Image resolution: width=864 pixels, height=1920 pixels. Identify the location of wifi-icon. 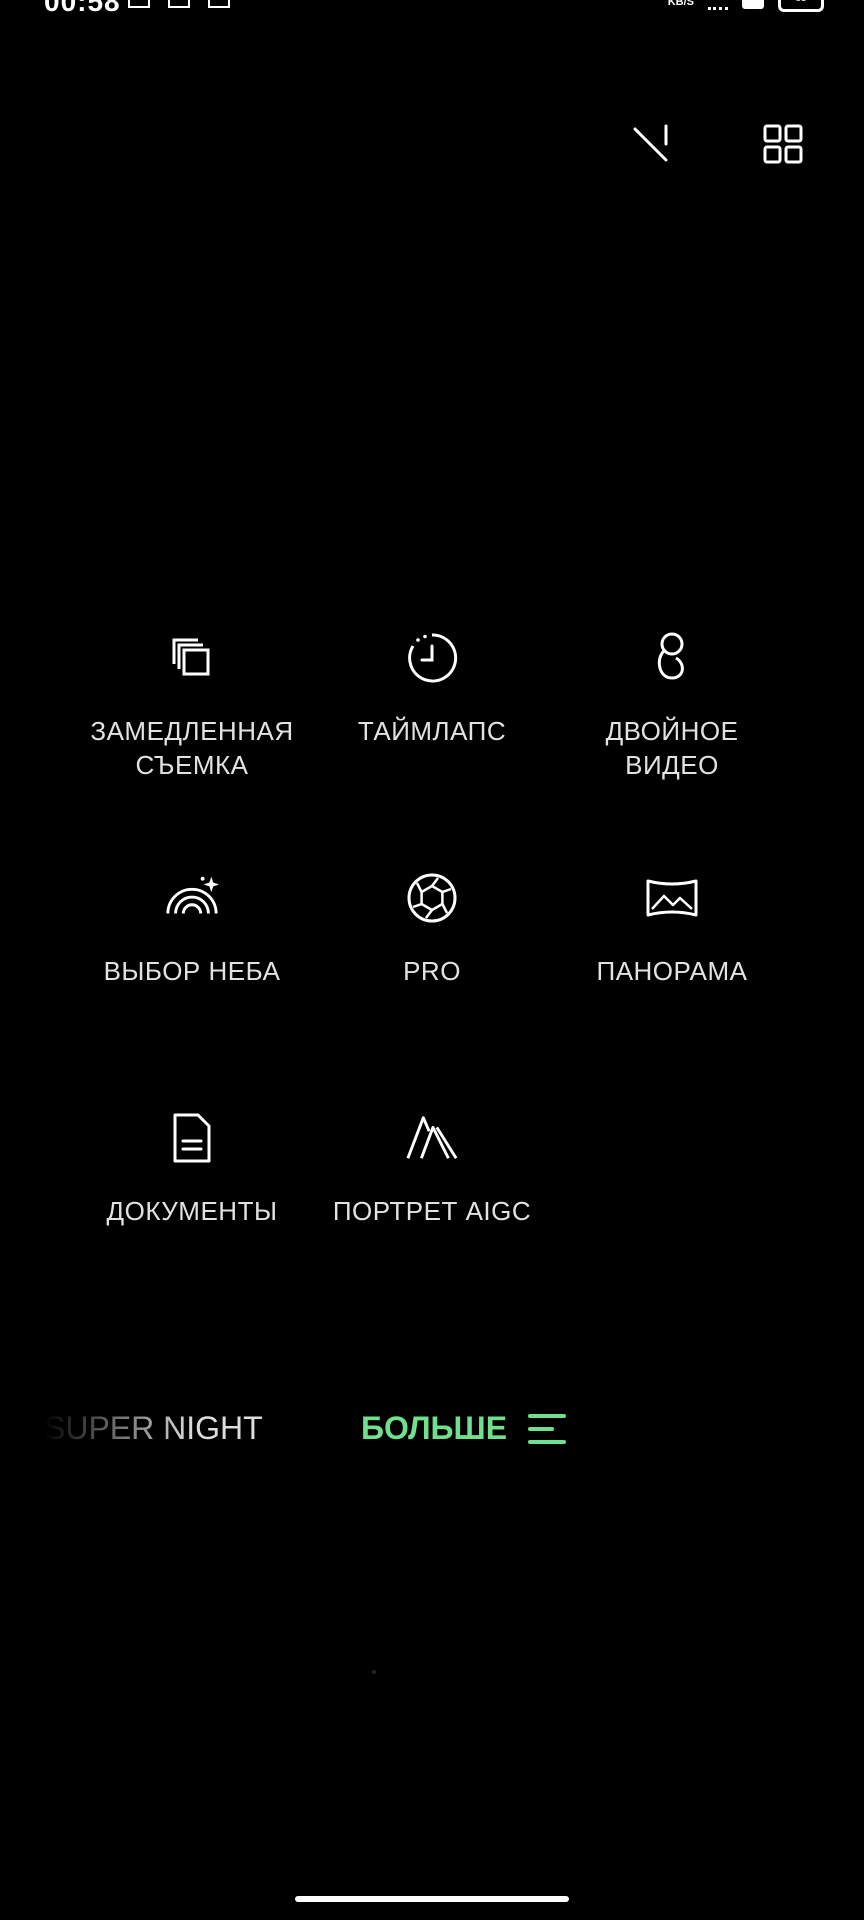
(718, 5).